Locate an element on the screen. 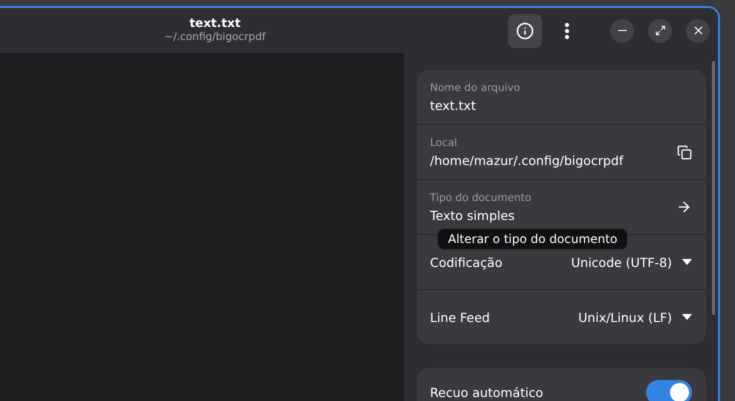 This screenshot has width=735, height=401. window-title: text.txt is located at coordinates (215, 23).